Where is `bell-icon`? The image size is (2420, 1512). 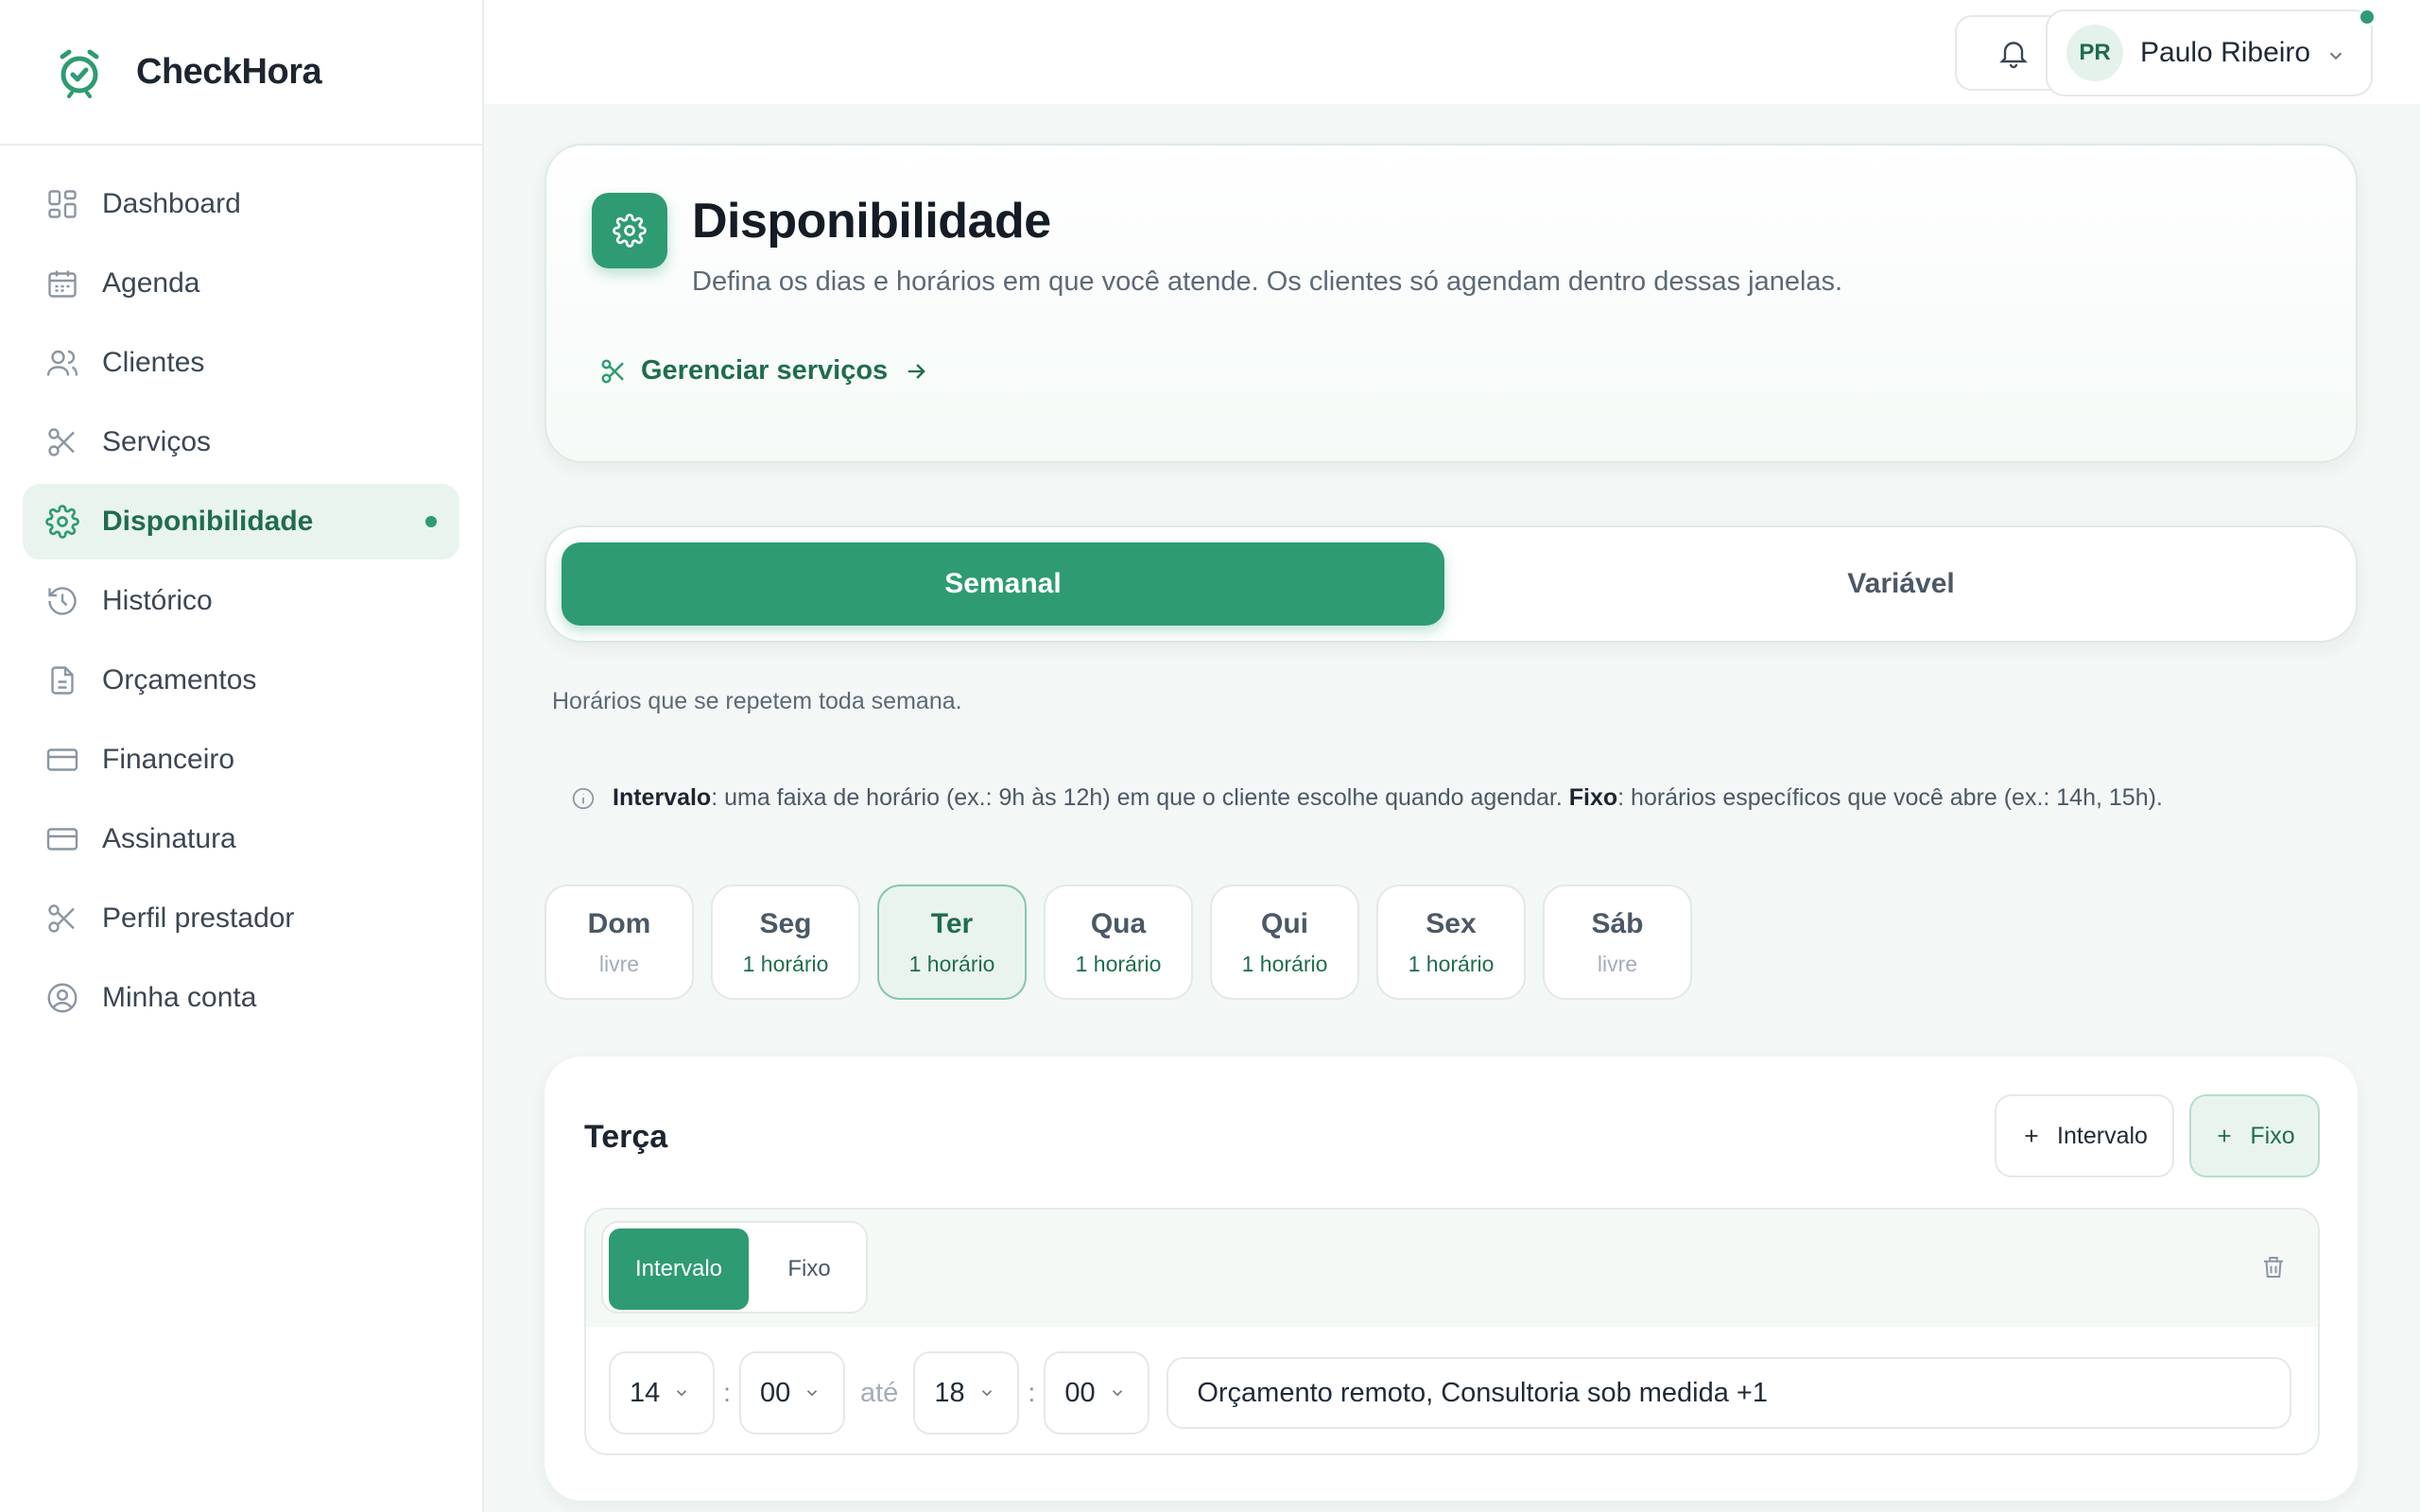
bell-icon is located at coordinates (2014, 53).